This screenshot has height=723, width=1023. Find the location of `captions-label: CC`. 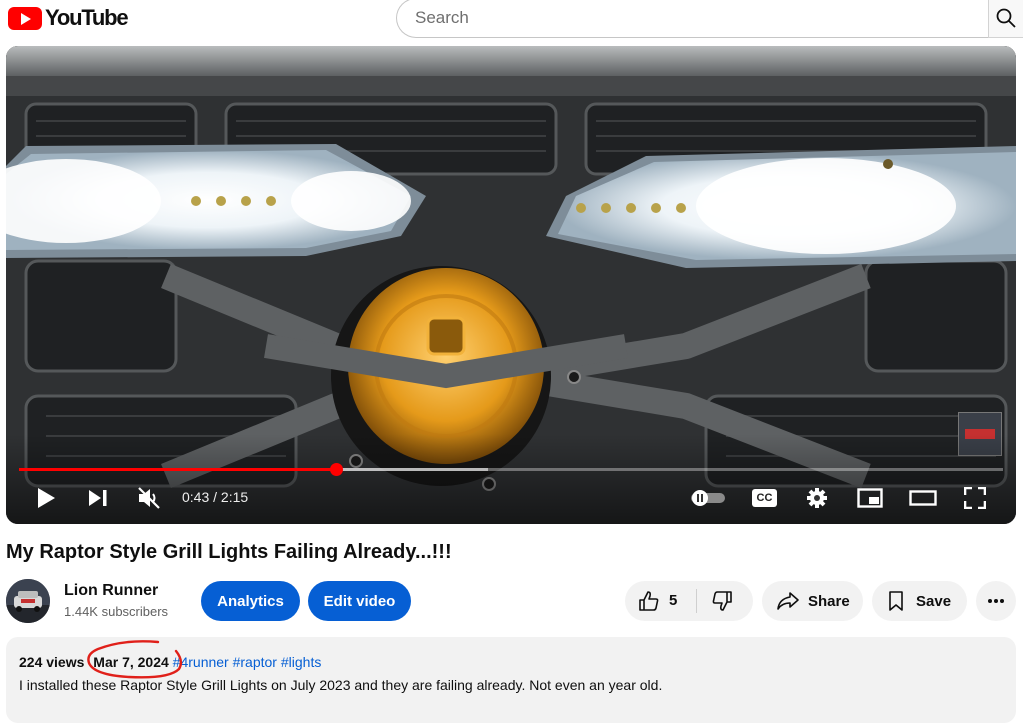

captions-label: CC is located at coordinates (764, 498).